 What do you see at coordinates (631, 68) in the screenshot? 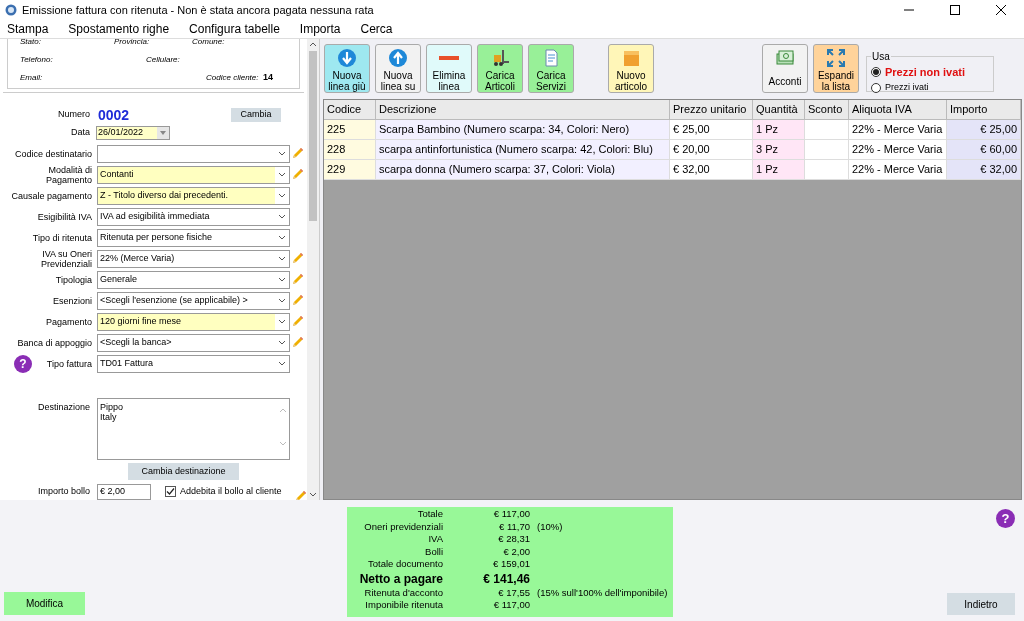
I see `toolbar-button: Nuovo articolo` at bounding box center [631, 68].